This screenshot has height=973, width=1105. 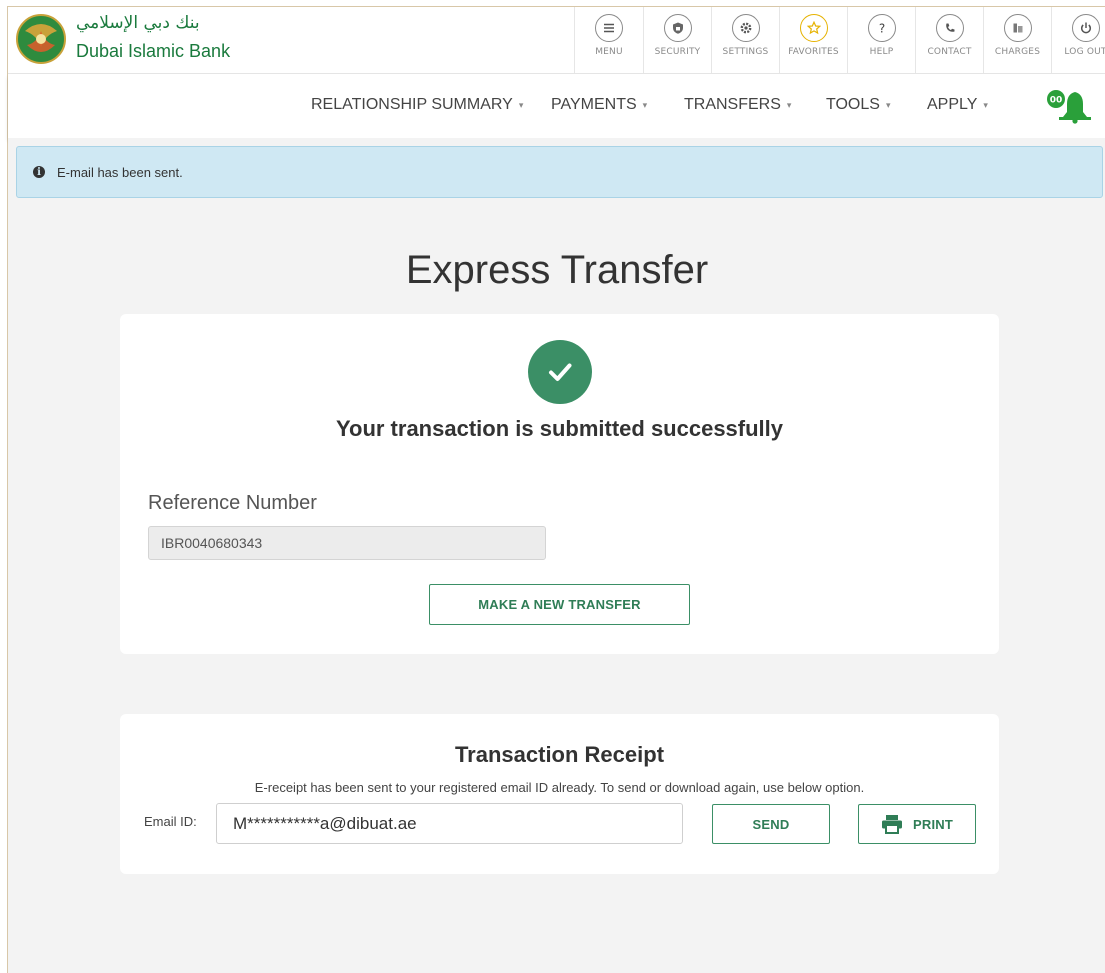 What do you see at coordinates (412, 104) in the screenshot?
I see `nav-label: RELATIONSHIP SUMMARY` at bounding box center [412, 104].